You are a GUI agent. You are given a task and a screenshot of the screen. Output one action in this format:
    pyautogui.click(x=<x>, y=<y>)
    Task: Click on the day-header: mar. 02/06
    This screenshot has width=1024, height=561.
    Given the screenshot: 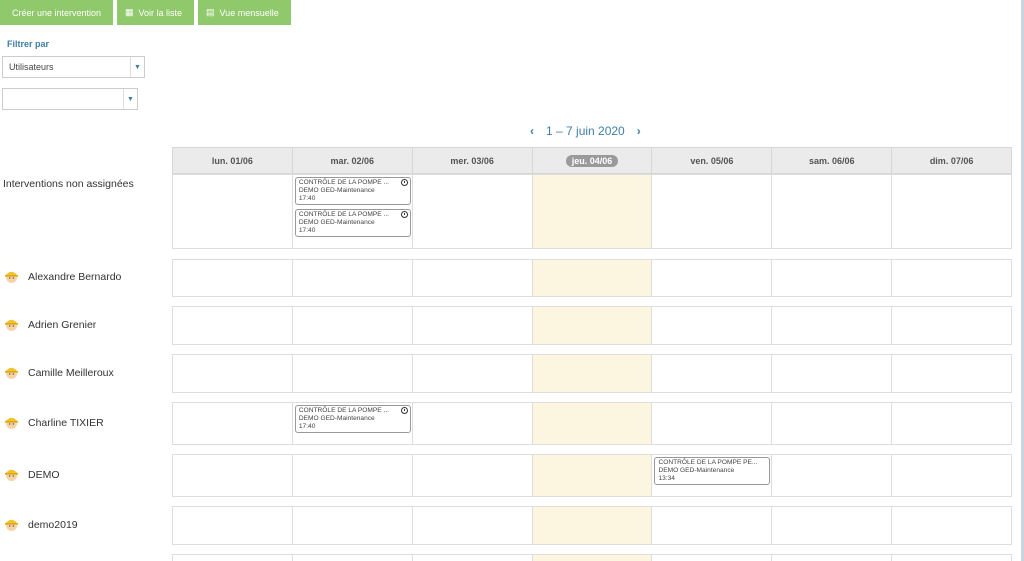 What is the action you would take?
    pyautogui.click(x=353, y=160)
    